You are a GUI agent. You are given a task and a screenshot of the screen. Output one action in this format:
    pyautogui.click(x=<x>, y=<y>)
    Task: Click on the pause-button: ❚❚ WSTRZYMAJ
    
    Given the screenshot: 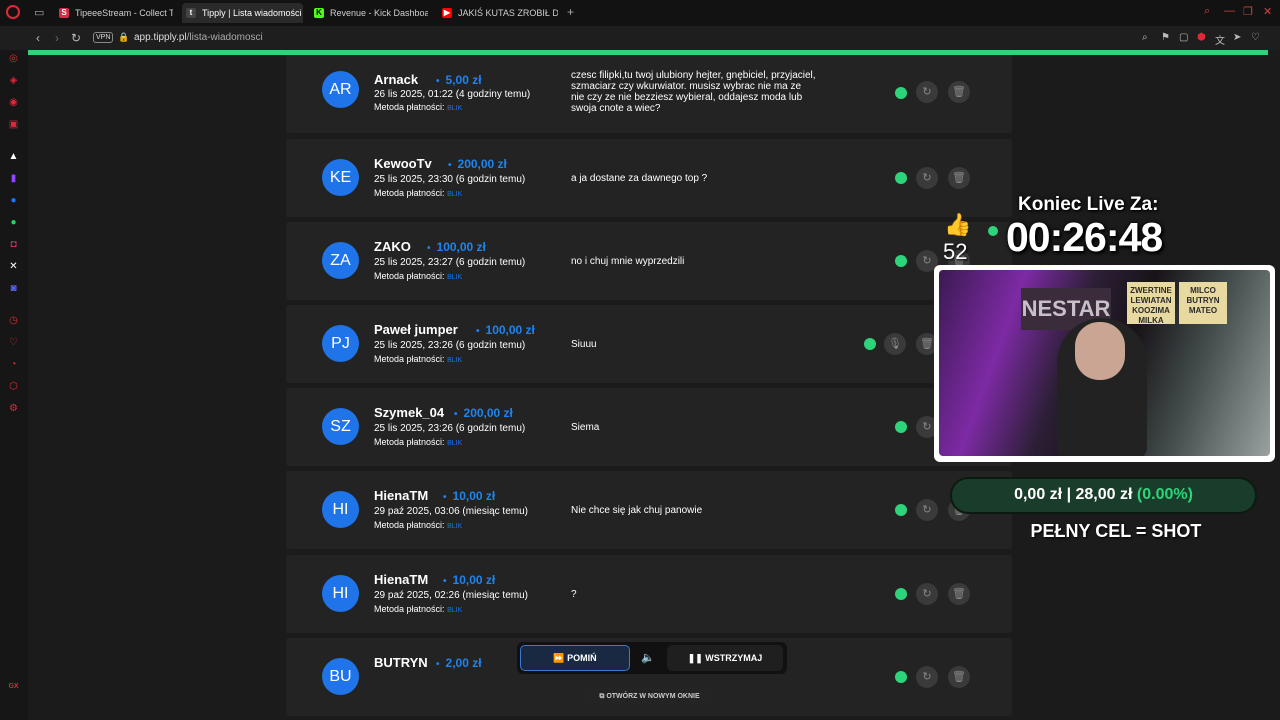 What is the action you would take?
    pyautogui.click(x=725, y=658)
    